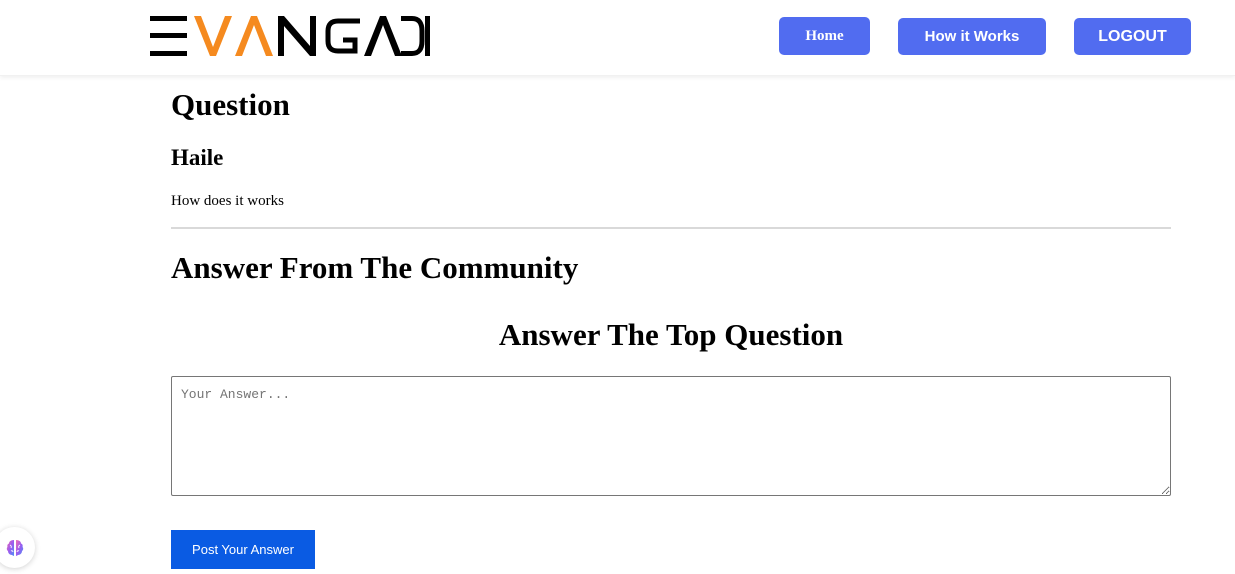 The image size is (1235, 574). What do you see at coordinates (14, 547) in the screenshot?
I see `brain-icon` at bounding box center [14, 547].